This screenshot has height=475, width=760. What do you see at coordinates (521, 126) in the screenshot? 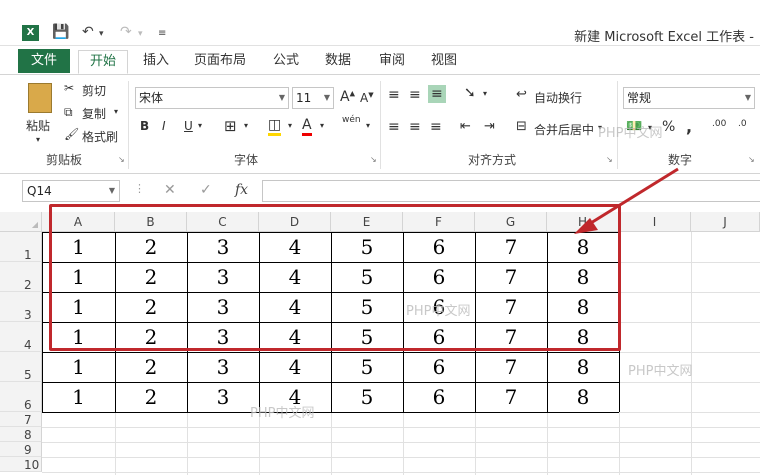
I see `merge-center-icon: ⊟` at bounding box center [521, 126].